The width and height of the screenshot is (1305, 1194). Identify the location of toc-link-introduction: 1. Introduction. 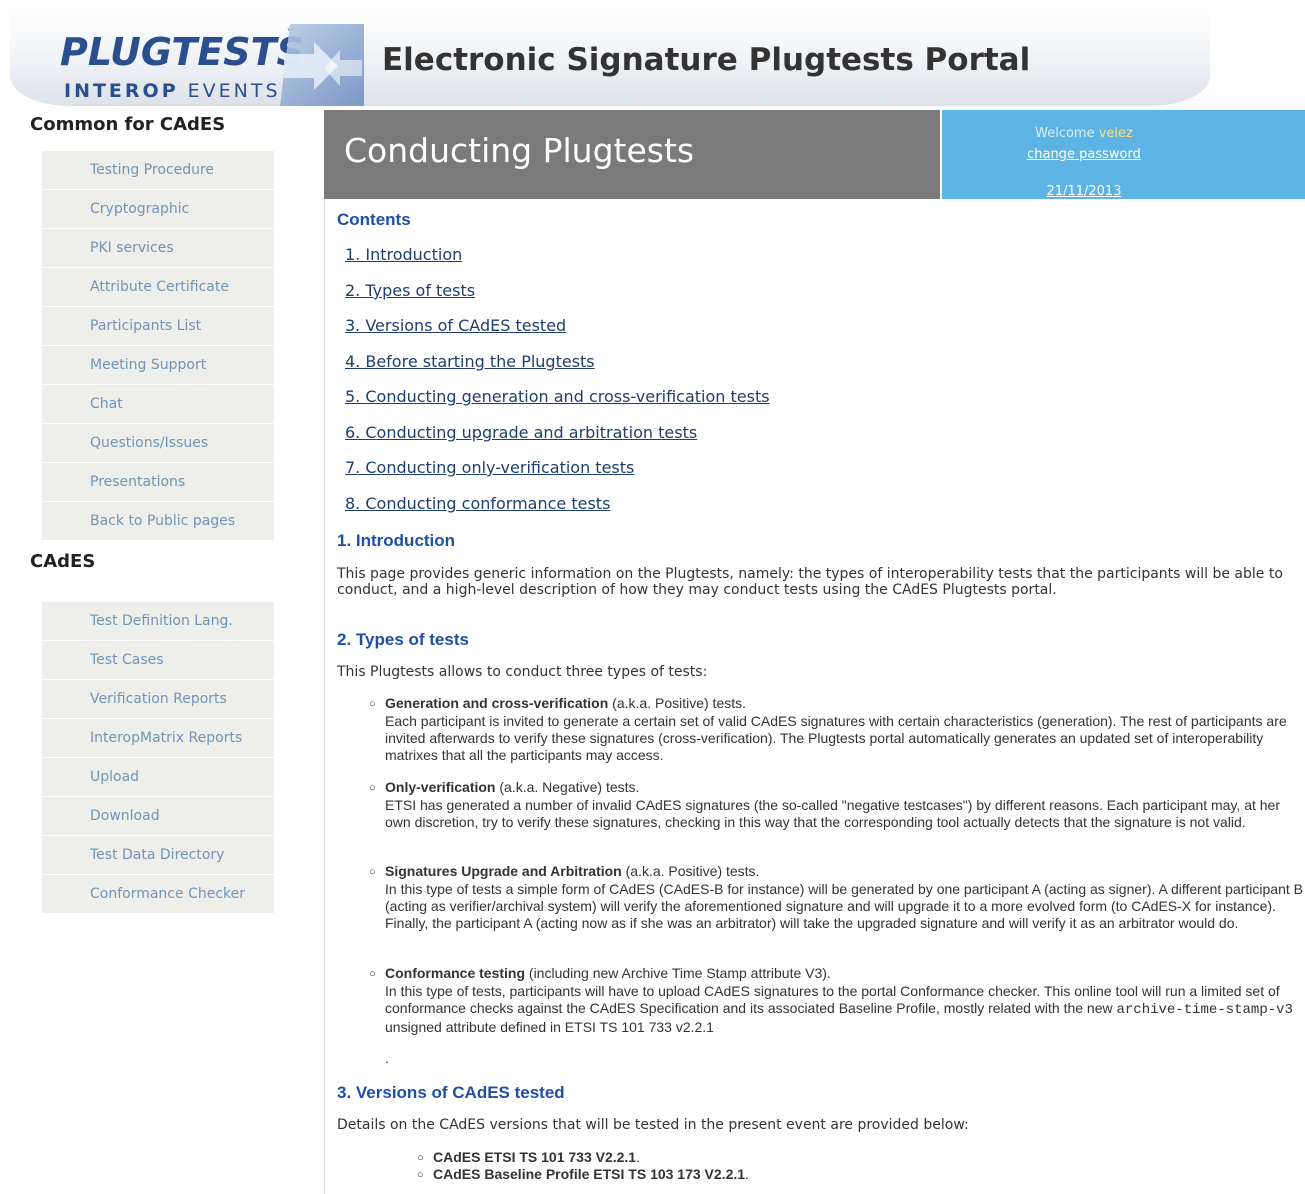
(403, 254).